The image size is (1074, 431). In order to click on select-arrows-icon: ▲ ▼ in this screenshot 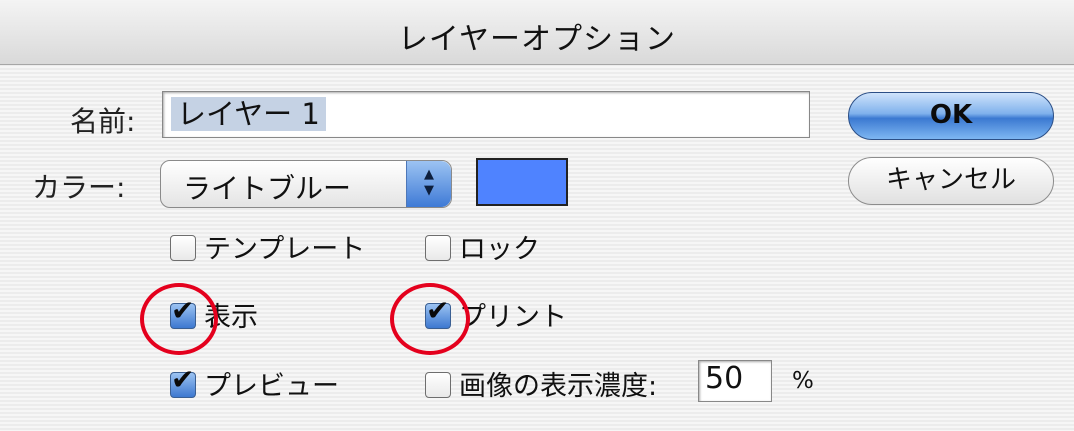, I will do `click(428, 184)`.